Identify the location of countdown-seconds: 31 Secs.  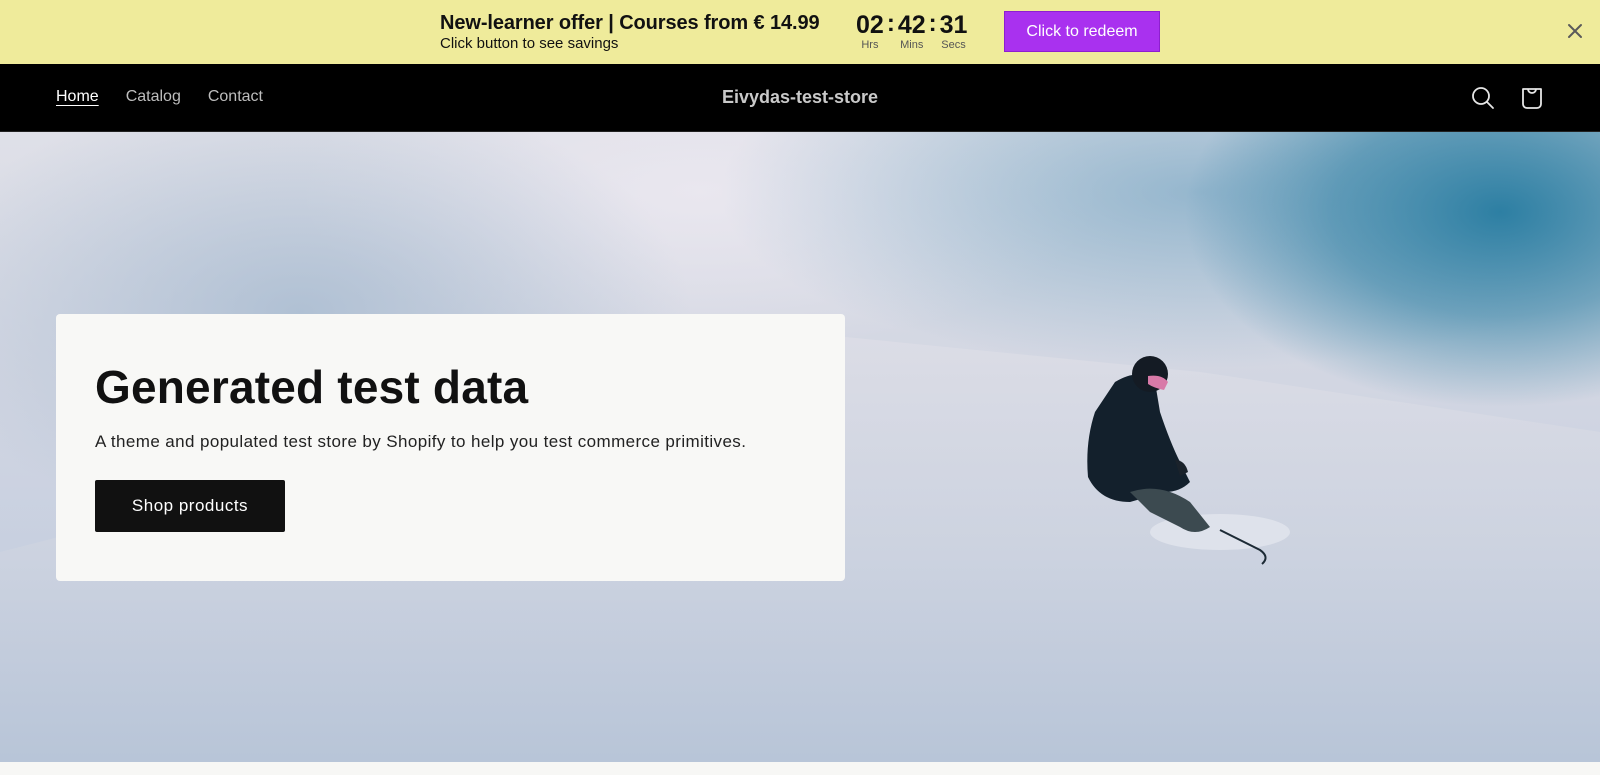
(954, 31).